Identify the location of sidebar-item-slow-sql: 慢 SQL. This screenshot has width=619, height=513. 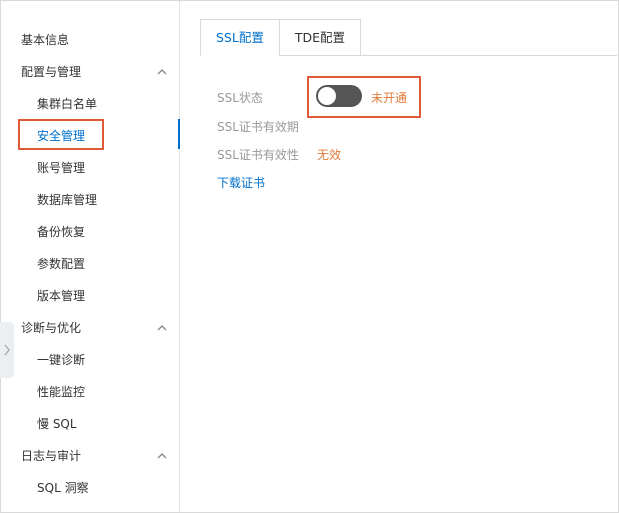
(90, 424).